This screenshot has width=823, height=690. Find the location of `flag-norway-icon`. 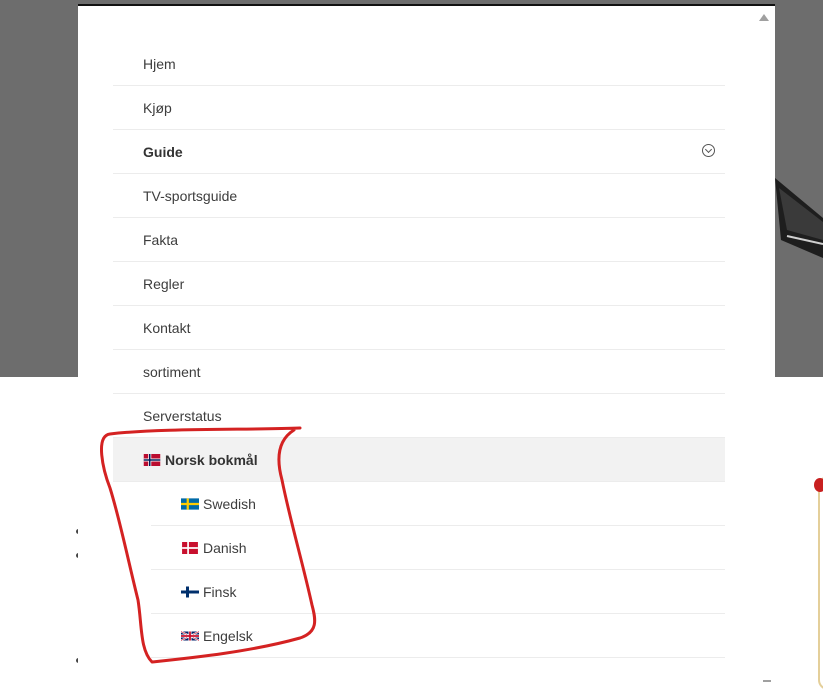

flag-norway-icon is located at coordinates (152, 459).